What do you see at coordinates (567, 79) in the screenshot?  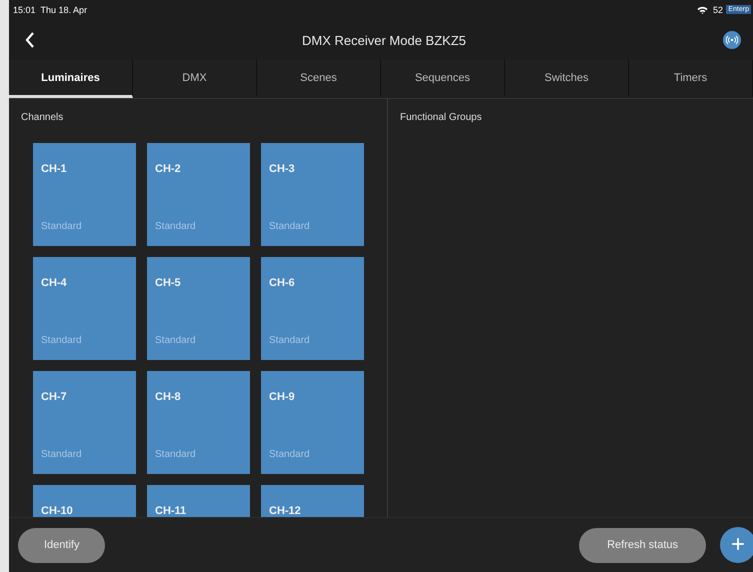 I see `tab: Switches` at bounding box center [567, 79].